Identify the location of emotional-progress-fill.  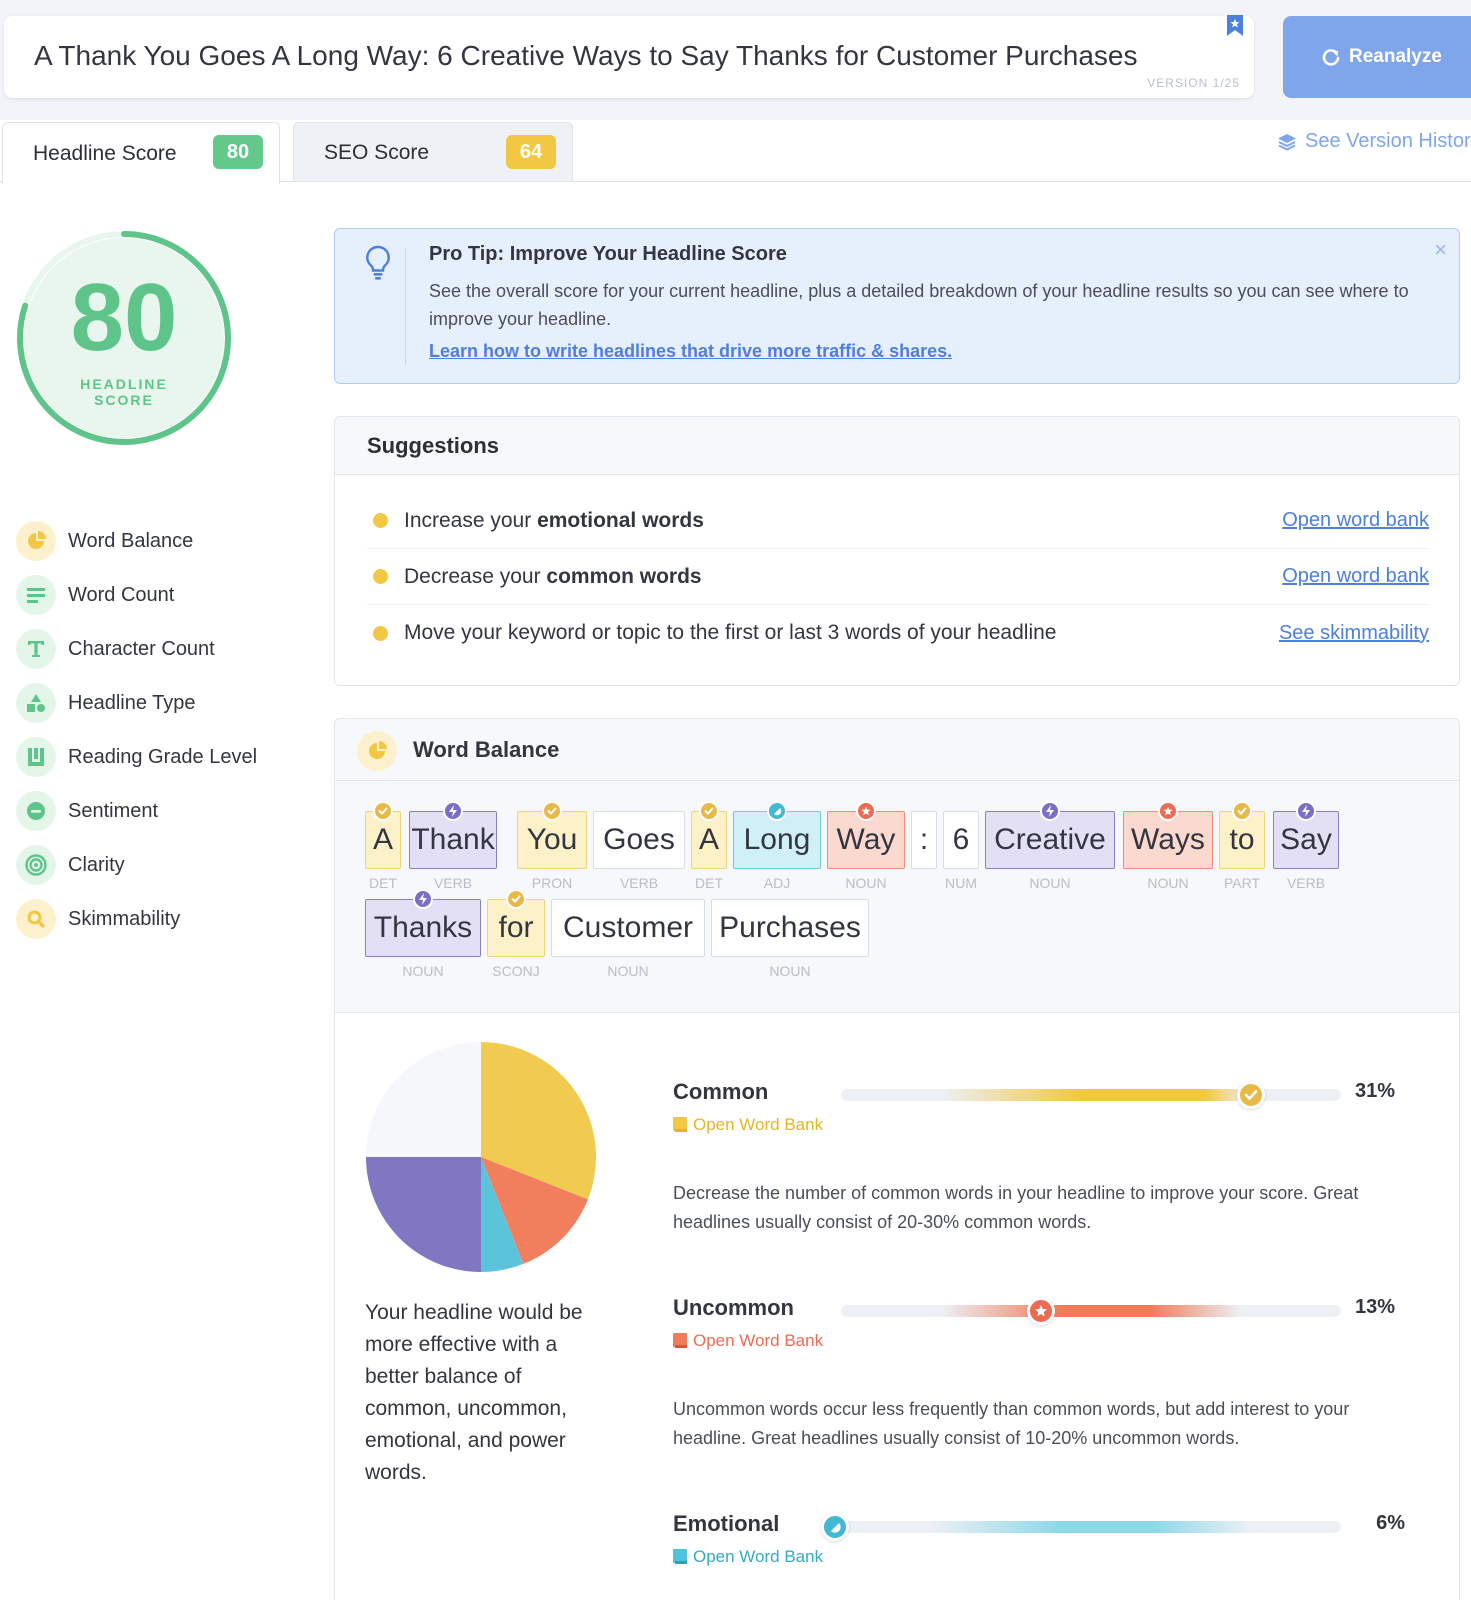
(1091, 1527).